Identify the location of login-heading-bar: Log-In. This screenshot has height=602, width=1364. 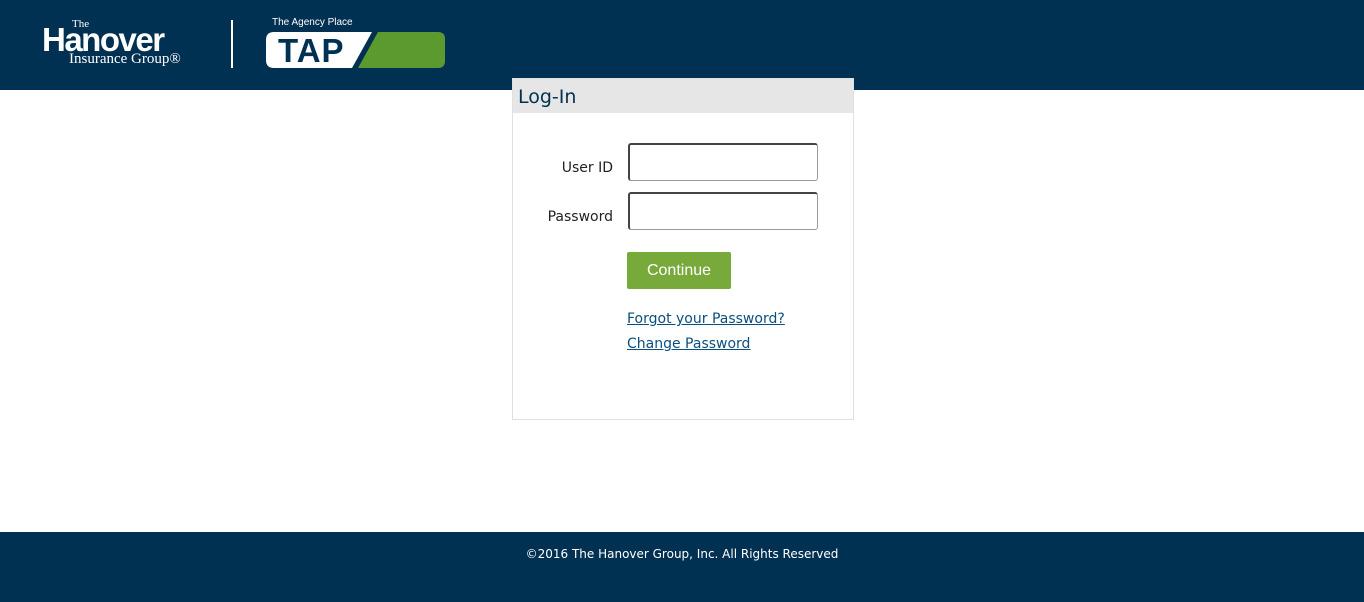
(683, 96).